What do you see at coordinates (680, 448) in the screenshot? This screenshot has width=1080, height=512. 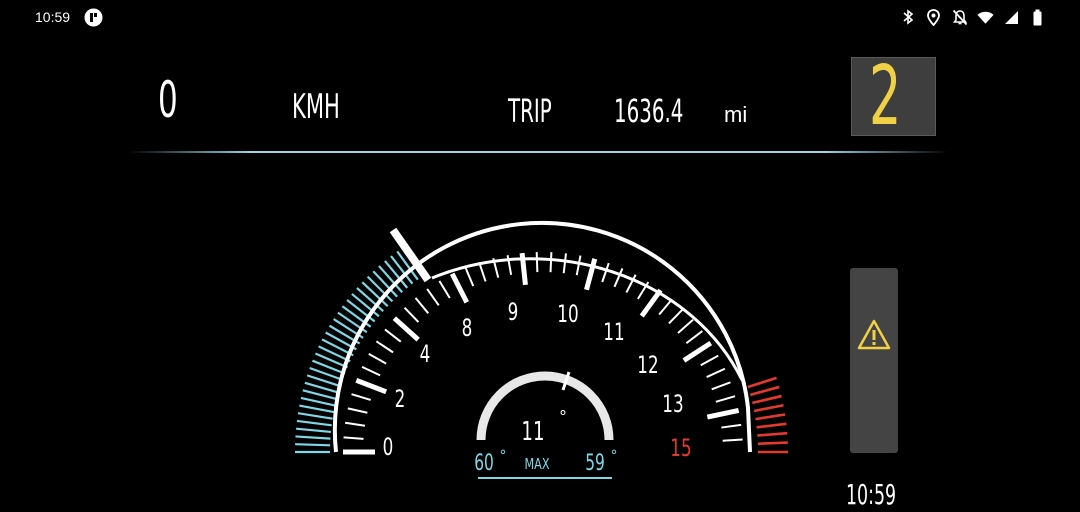 I see `tach-label-15: 15` at bounding box center [680, 448].